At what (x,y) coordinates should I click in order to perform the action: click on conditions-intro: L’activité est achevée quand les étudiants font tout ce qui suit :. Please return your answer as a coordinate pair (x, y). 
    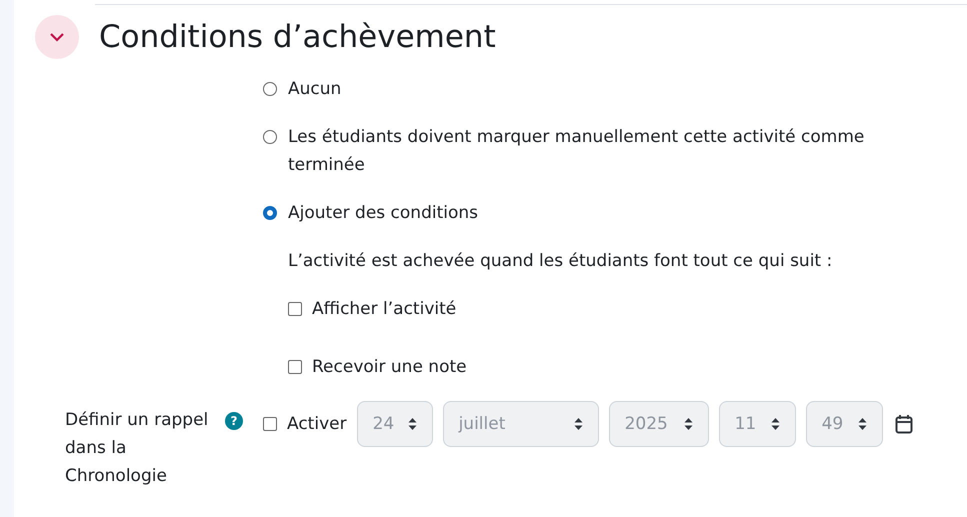
    Looking at the image, I should click on (561, 261).